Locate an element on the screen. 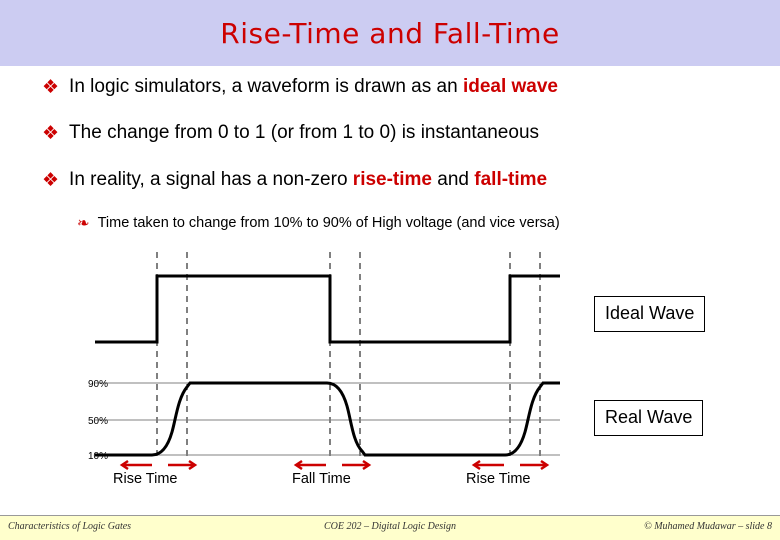  time-label-rise-2: Rise Time is located at coordinates (498, 479).